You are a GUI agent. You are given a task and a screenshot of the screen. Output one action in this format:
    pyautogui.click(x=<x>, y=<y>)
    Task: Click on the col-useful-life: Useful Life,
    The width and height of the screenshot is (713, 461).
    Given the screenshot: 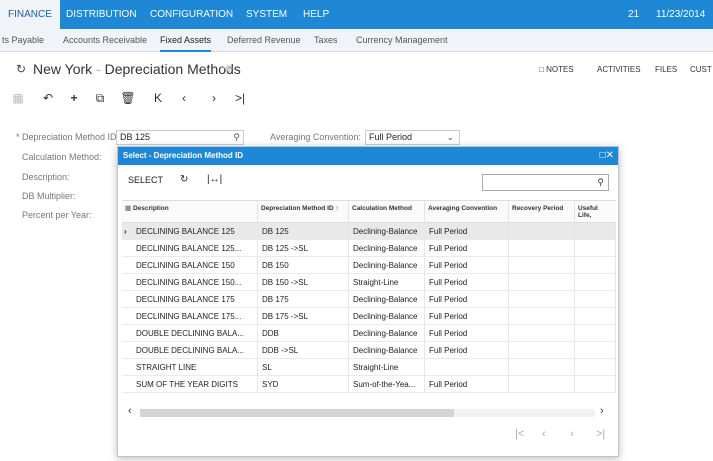 What is the action you would take?
    pyautogui.click(x=595, y=212)
    